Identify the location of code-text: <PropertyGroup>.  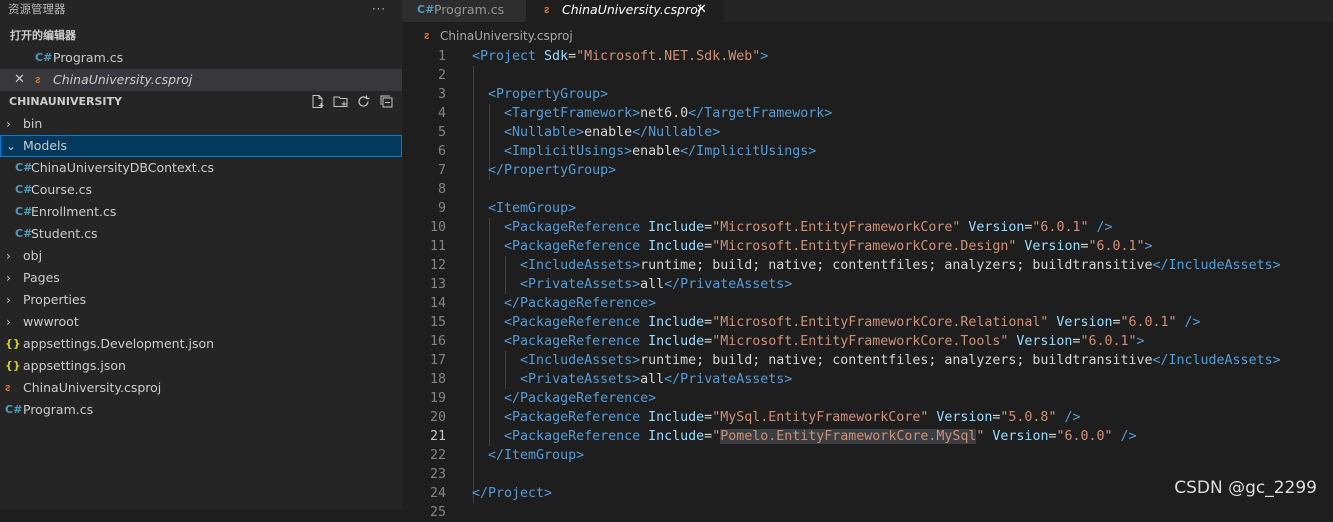
(540, 94).